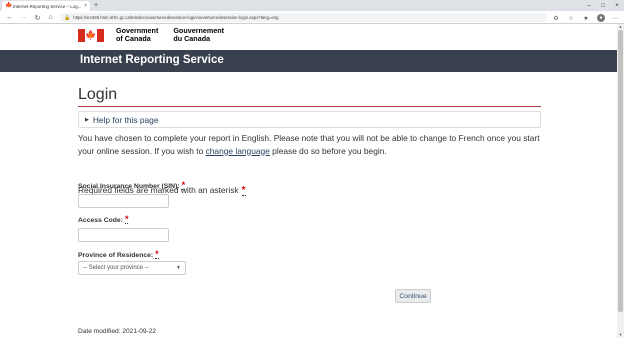 The image size is (624, 338). Describe the element at coordinates (118, 254) in the screenshot. I see `province-label: Province of Residence: *` at that location.